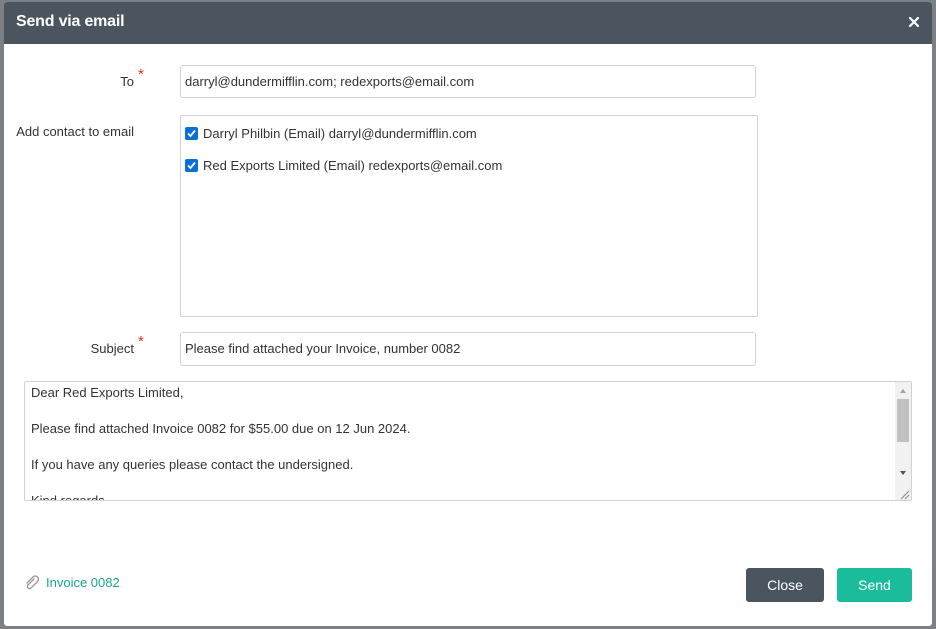 The width and height of the screenshot is (936, 629). I want to click on attachment-label: Invoice 0082, so click(83, 582).